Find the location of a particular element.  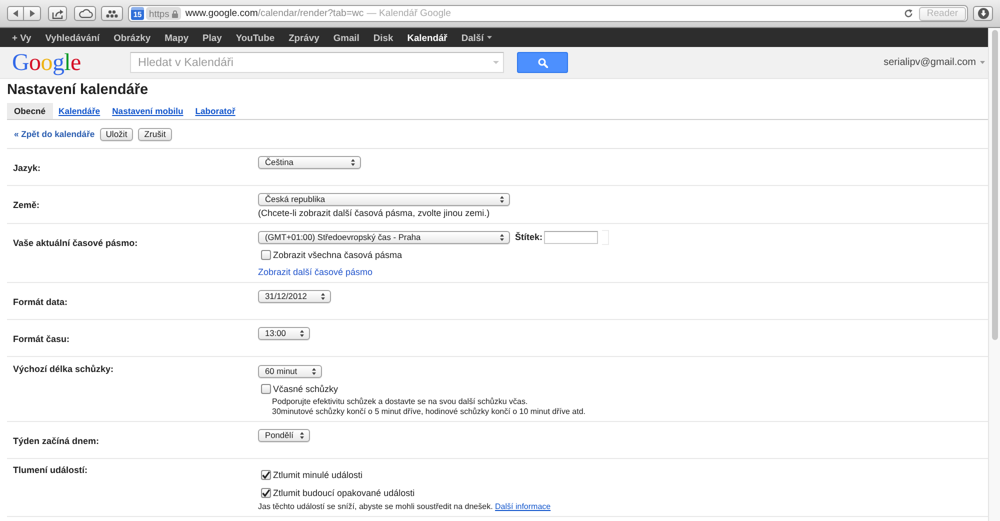

reload-icon is located at coordinates (908, 13).